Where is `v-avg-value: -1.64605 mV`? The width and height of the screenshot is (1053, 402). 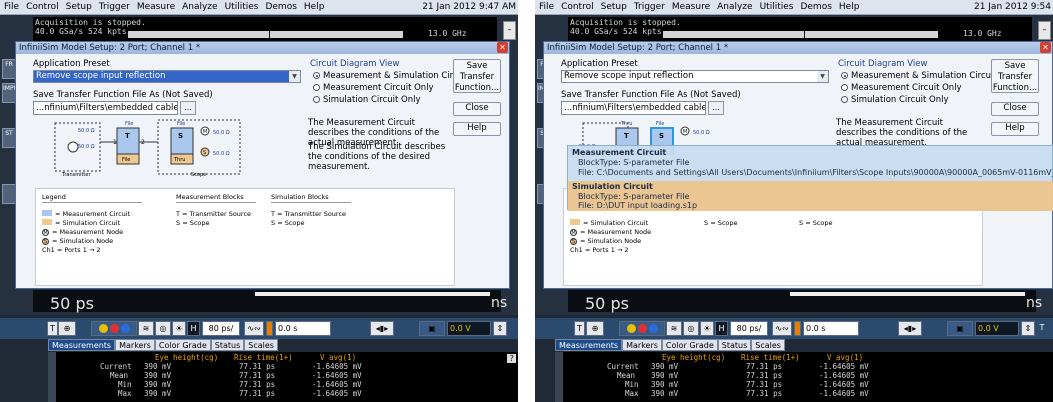
v-avg-value: -1.64605 mV is located at coordinates (844, 384).